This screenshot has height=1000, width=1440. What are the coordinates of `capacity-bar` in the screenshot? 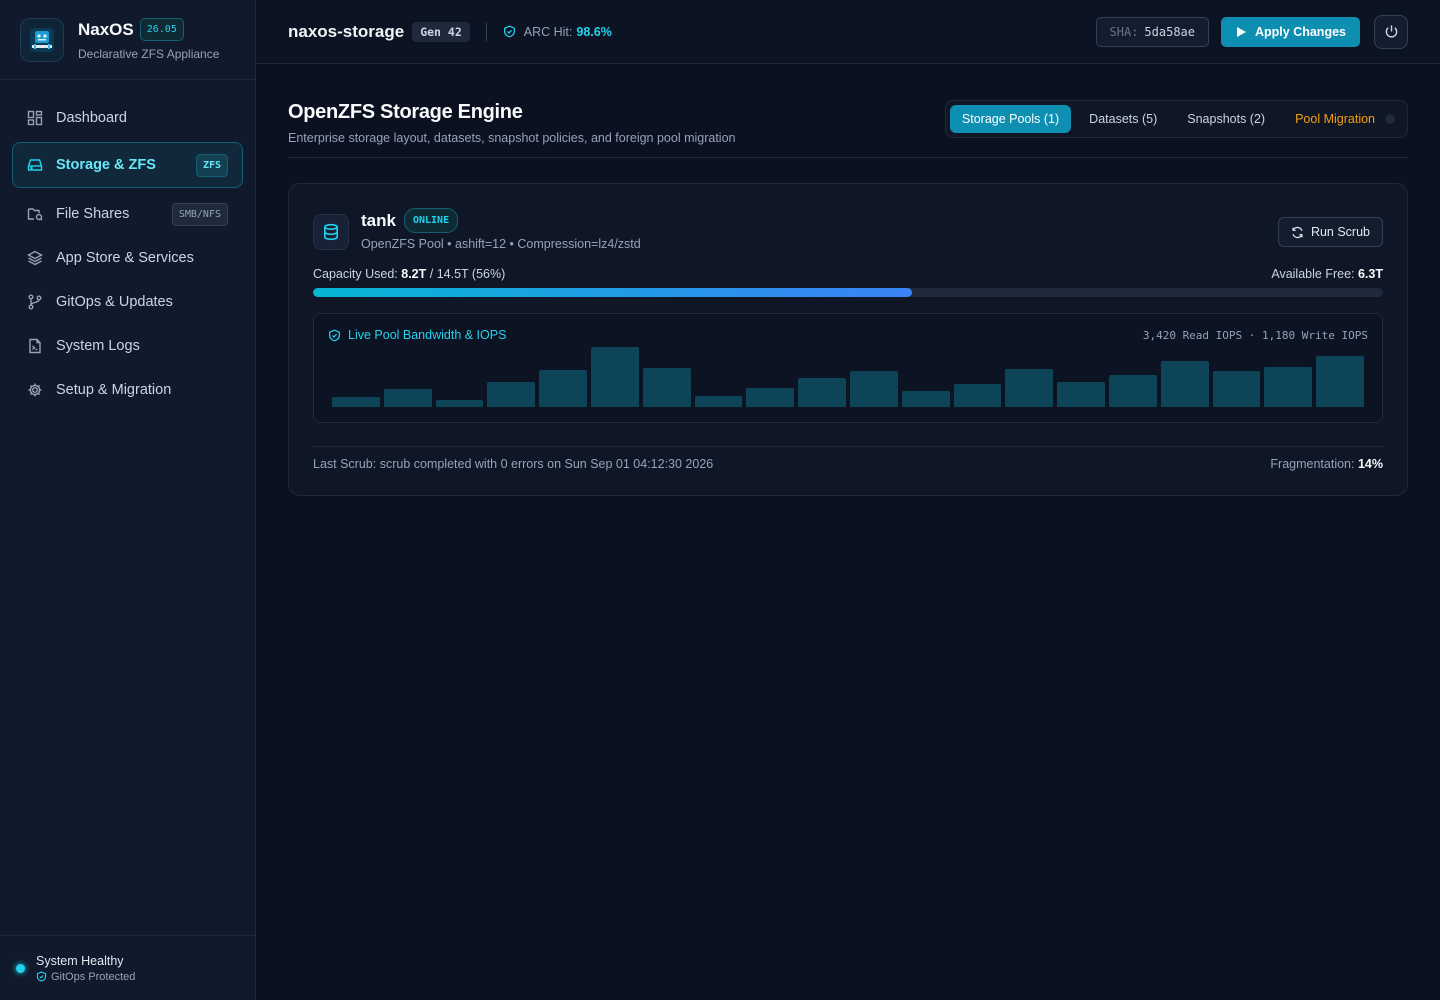 It's located at (848, 292).